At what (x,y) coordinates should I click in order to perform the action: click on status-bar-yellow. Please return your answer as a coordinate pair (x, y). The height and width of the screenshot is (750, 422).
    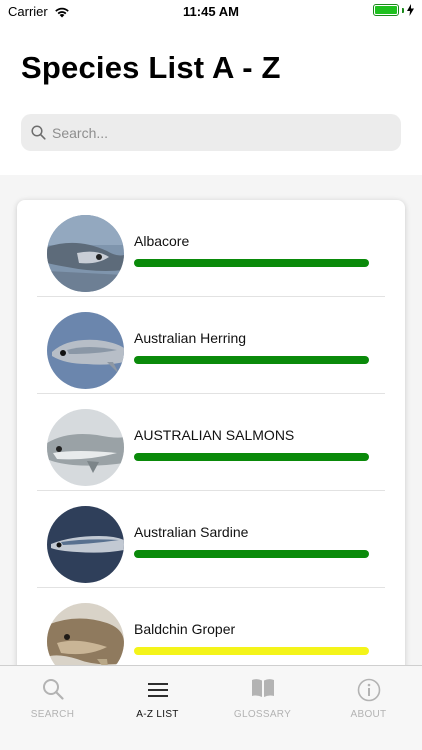
    Looking at the image, I should click on (251, 651).